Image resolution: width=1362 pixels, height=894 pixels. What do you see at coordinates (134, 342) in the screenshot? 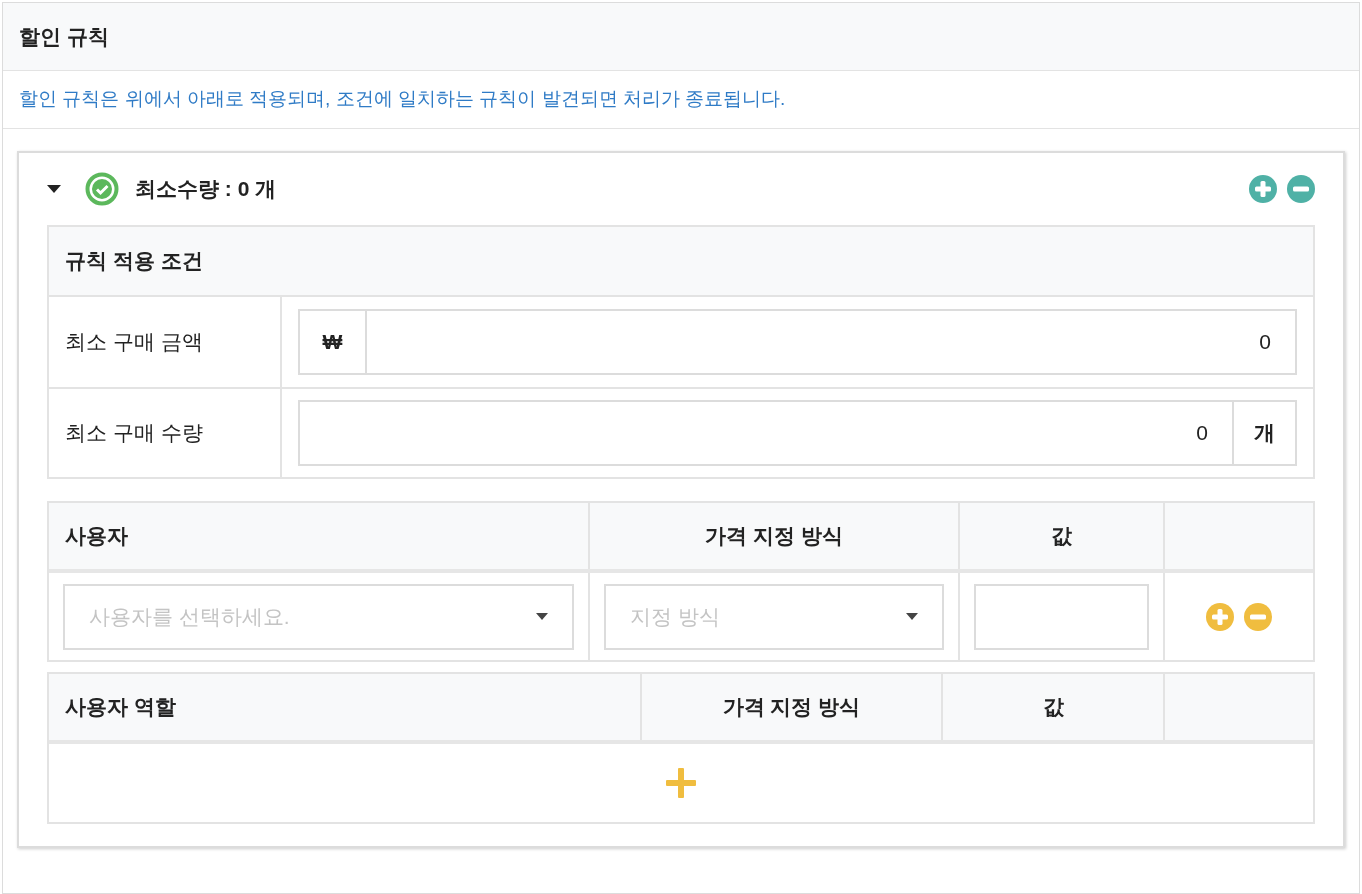
I see `field-label: 최소 구매 금액` at bounding box center [134, 342].